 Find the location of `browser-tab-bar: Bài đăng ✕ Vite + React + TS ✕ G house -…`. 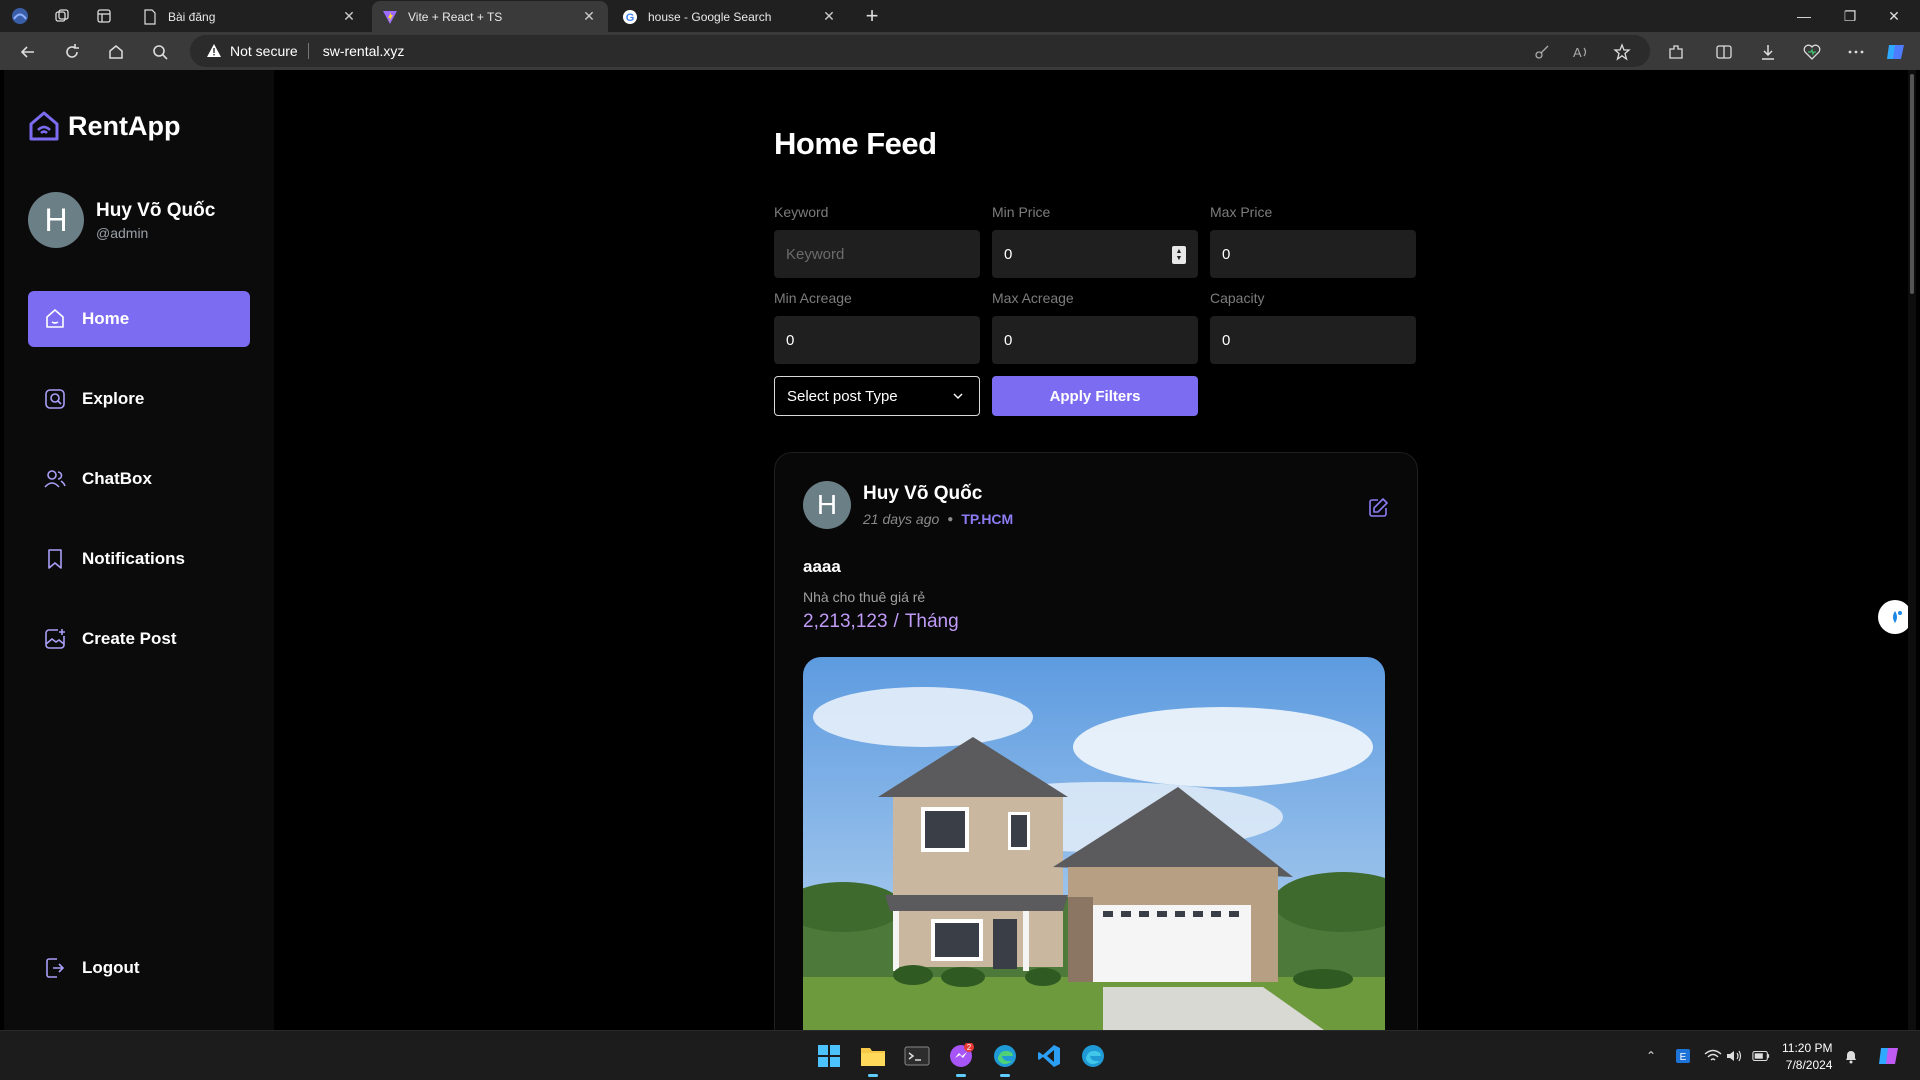

browser-tab-bar: Bài đăng ✕ Vite + React + TS ✕ G house -… is located at coordinates (960, 16).